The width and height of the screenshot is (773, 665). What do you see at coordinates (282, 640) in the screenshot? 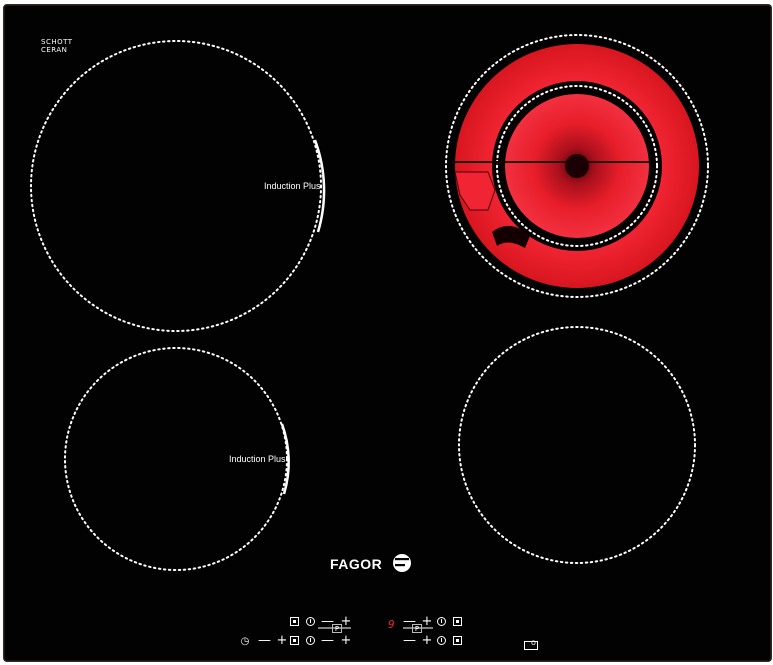
I see `plus-timer-button: +` at bounding box center [282, 640].